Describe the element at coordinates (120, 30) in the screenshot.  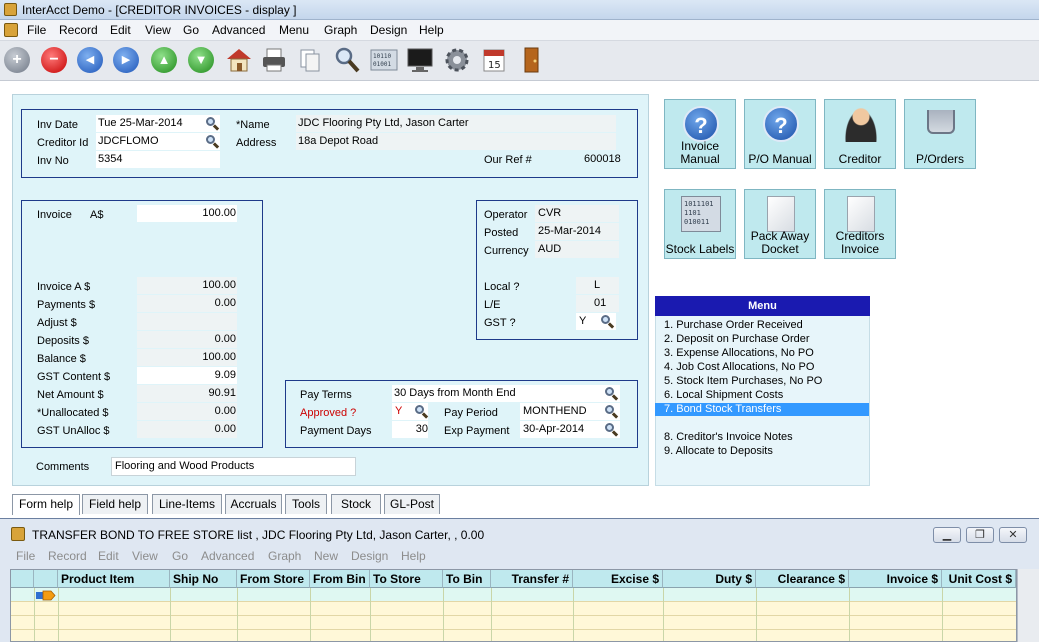
I see `menu-edit: Edit` at that location.